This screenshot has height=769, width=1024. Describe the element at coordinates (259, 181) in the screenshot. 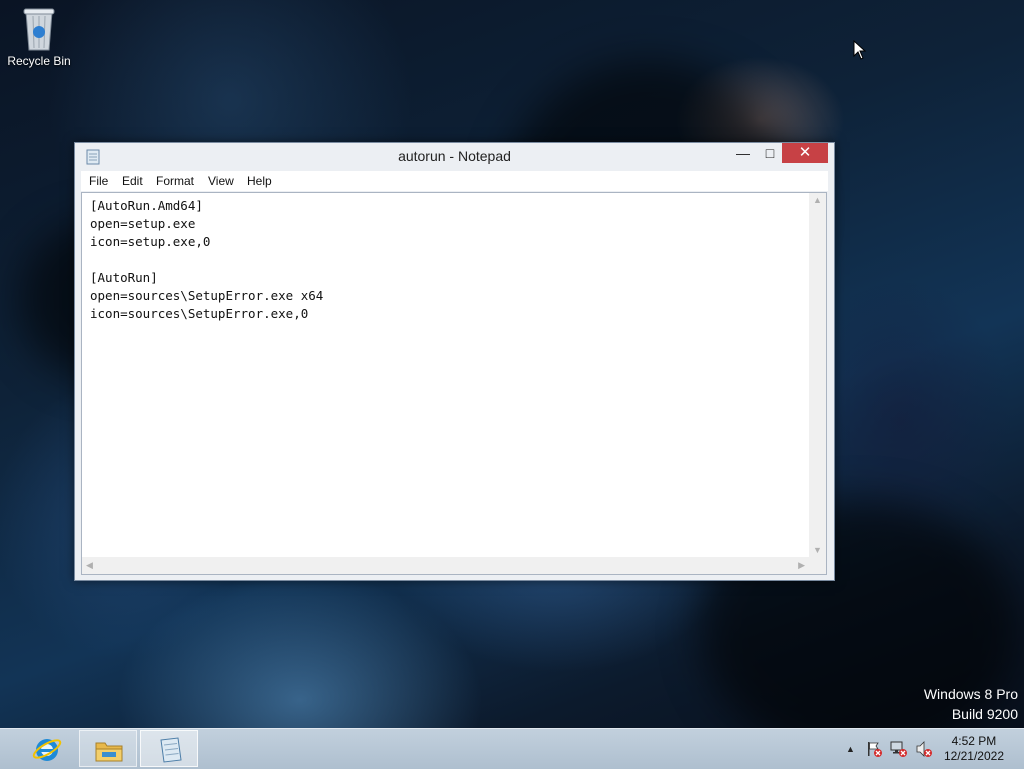

I see `menu-help: Help` at that location.